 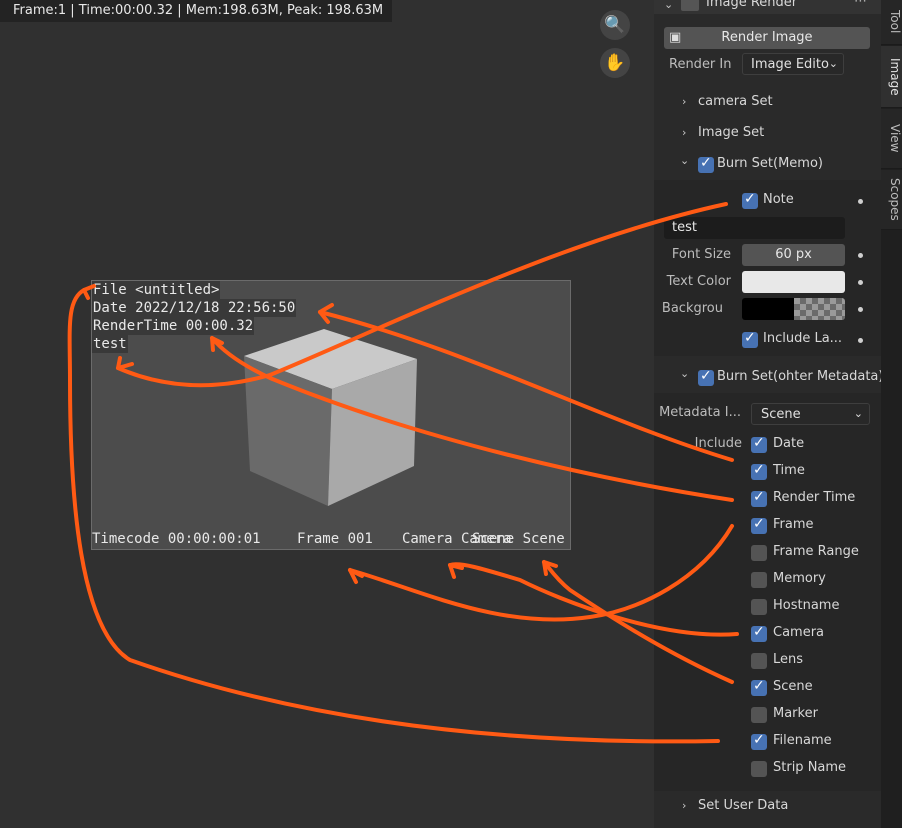 I want to click on burn-timecode: Timecode 00:00:00:01, so click(x=176, y=539).